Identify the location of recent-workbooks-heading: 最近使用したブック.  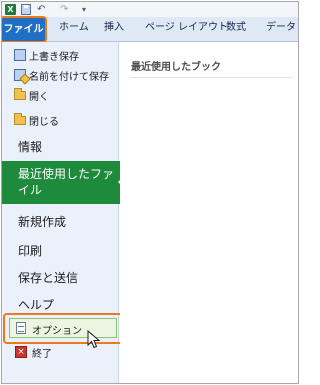
(176, 67).